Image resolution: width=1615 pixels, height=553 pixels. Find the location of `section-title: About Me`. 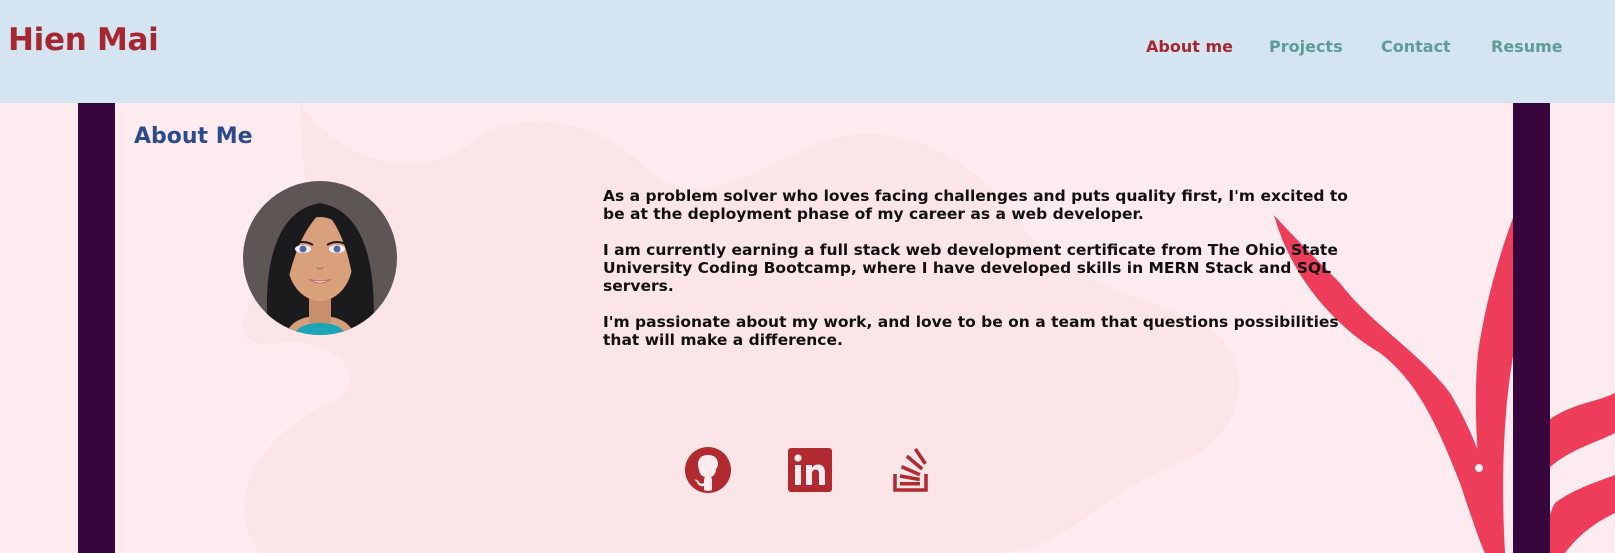

section-title: About Me is located at coordinates (193, 136).